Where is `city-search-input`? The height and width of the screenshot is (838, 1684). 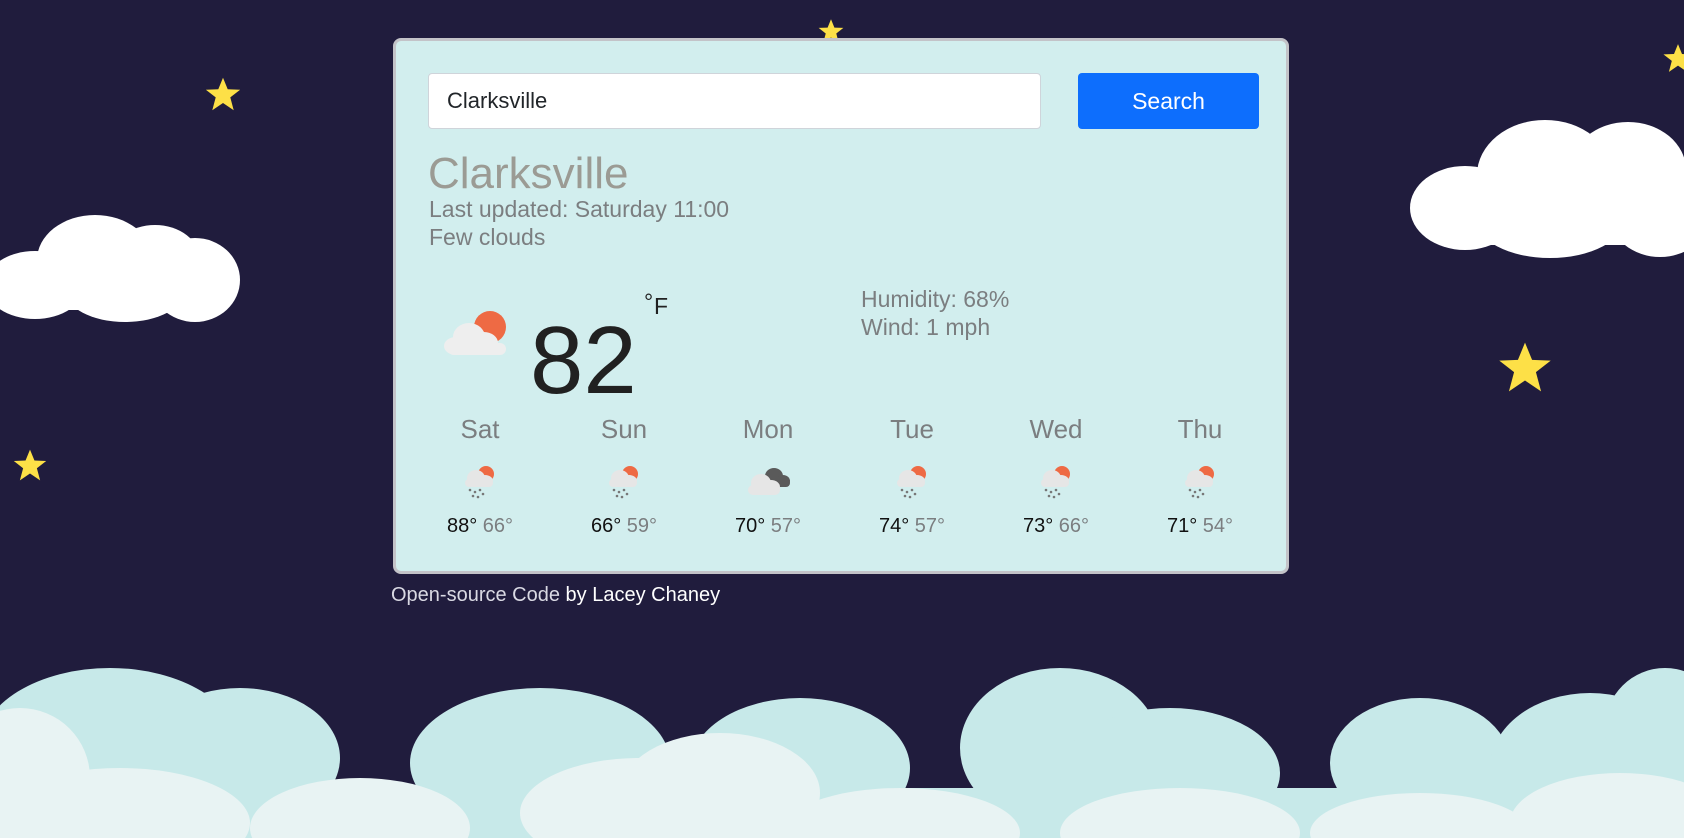
city-search-input is located at coordinates (734, 101).